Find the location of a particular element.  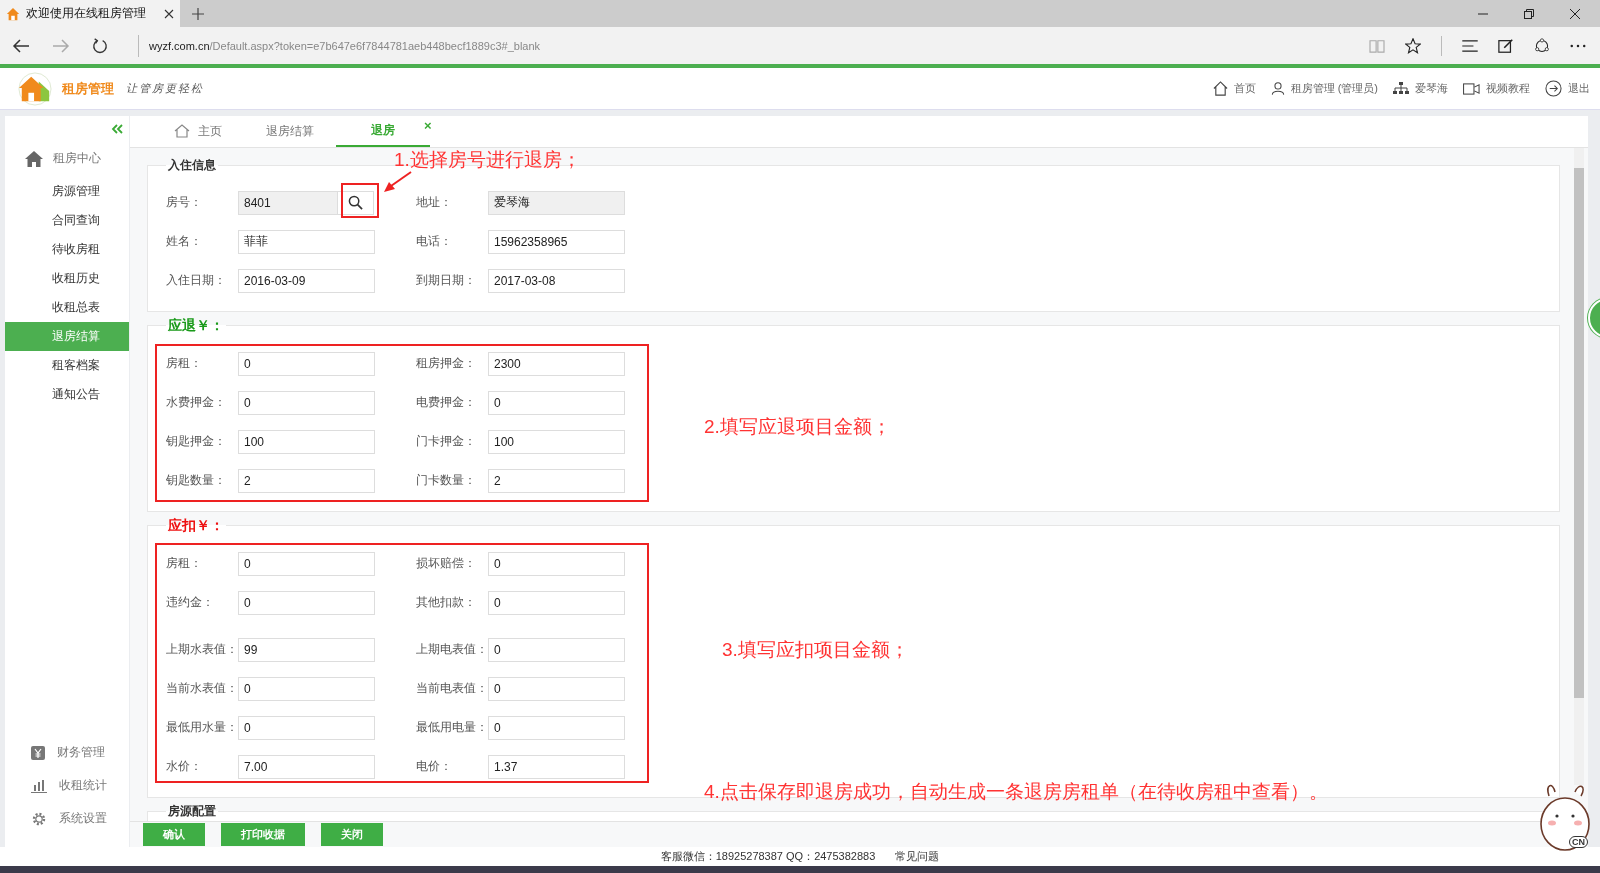

field-label: 上期电表值： is located at coordinates (452, 650).